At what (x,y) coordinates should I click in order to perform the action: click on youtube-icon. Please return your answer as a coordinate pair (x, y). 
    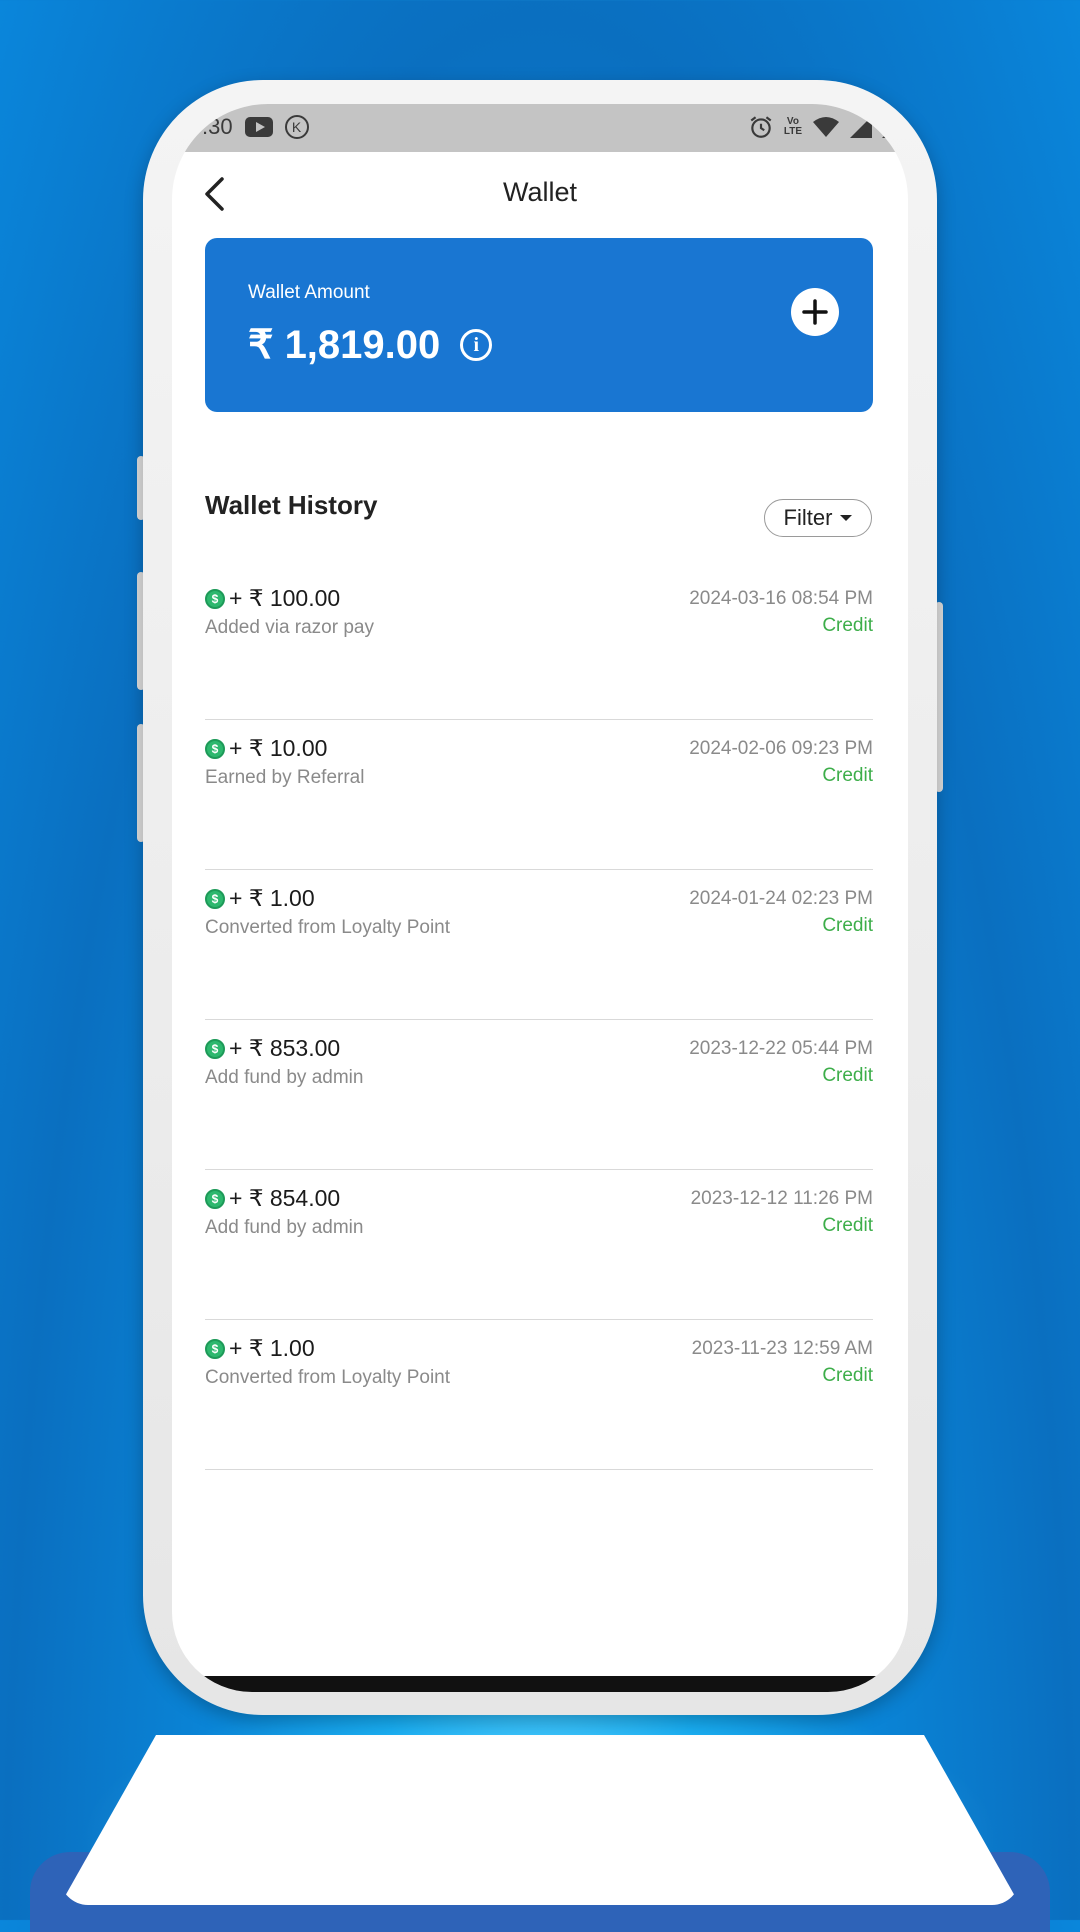
    Looking at the image, I should click on (258, 127).